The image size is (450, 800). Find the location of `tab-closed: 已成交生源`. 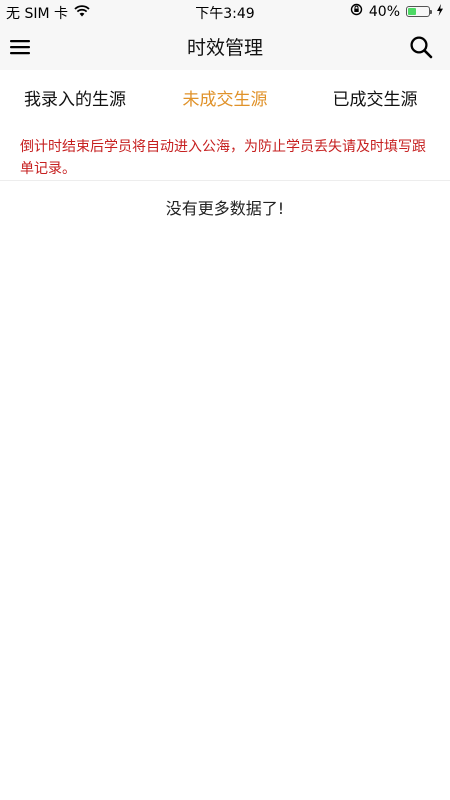

tab-closed: 已成交生源 is located at coordinates (375, 97).